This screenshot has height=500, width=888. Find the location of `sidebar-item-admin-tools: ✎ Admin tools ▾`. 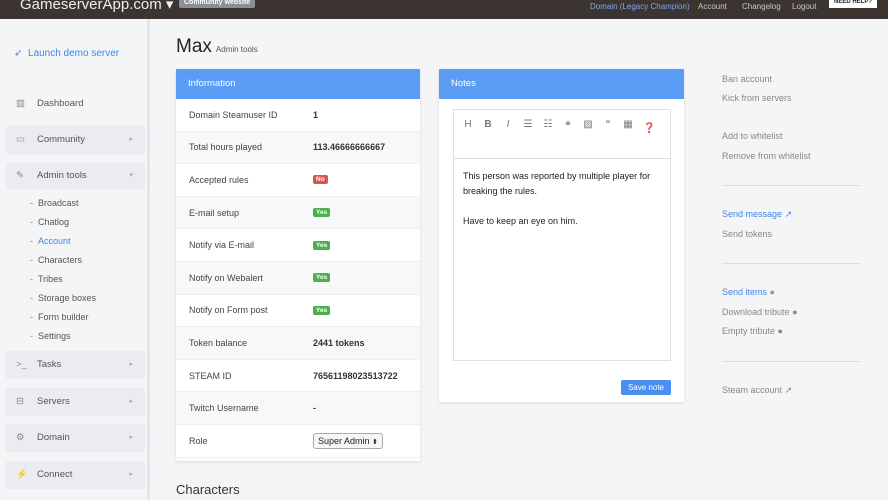

sidebar-item-admin-tools: ✎ Admin tools ▾ is located at coordinates (75, 176).